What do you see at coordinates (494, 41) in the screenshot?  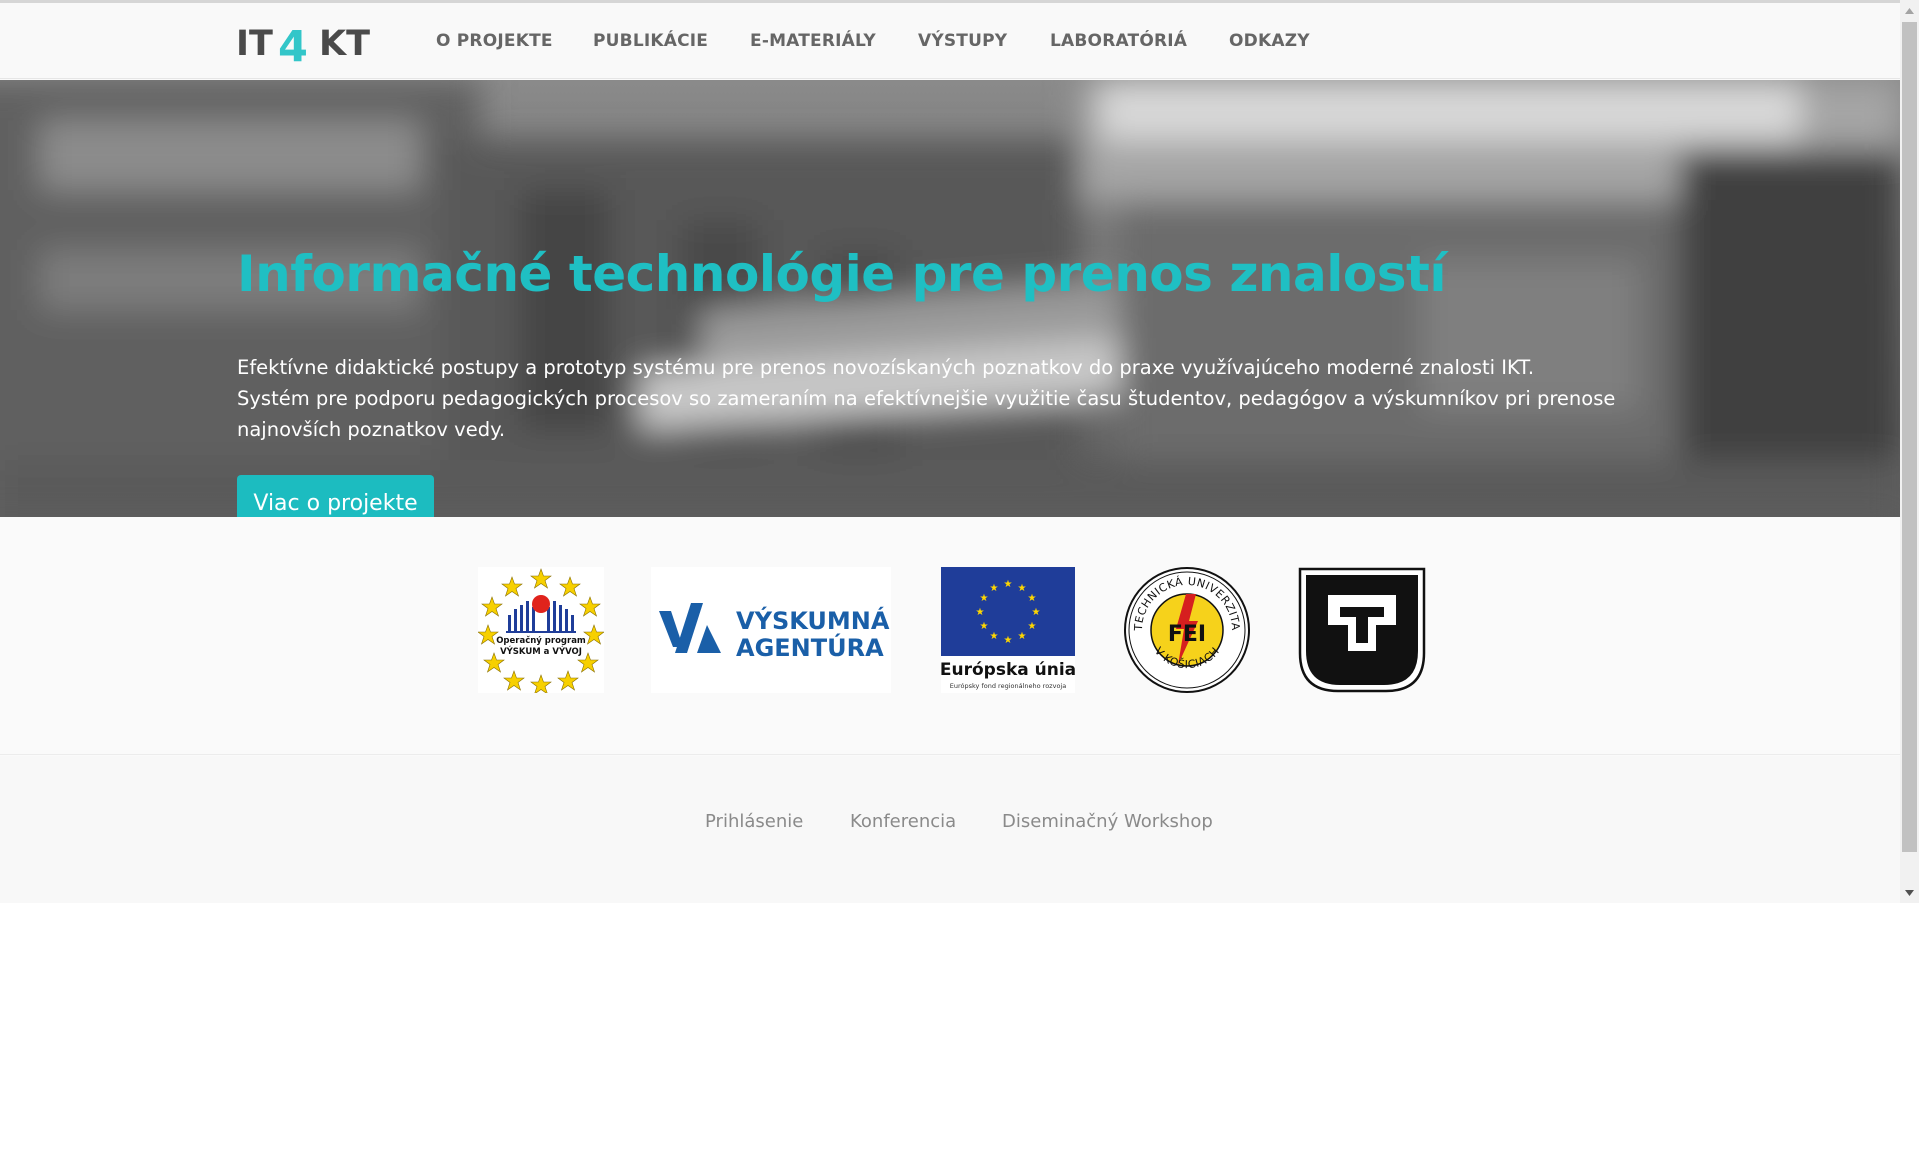 I see `nav-item-o-projekte: O PROJEKTE` at bounding box center [494, 41].